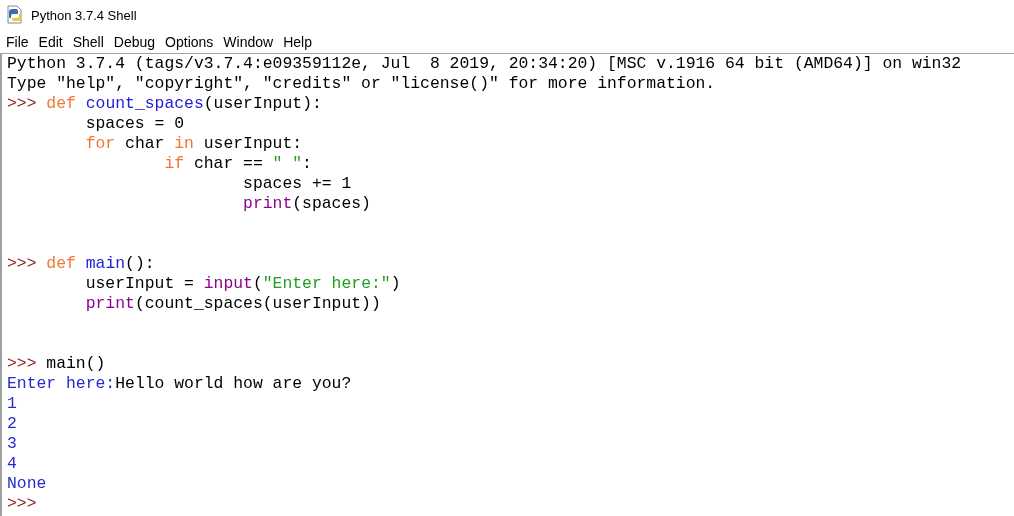 This screenshot has height=516, width=1014. I want to click on code-line: if char == " ":, so click(238, 164).